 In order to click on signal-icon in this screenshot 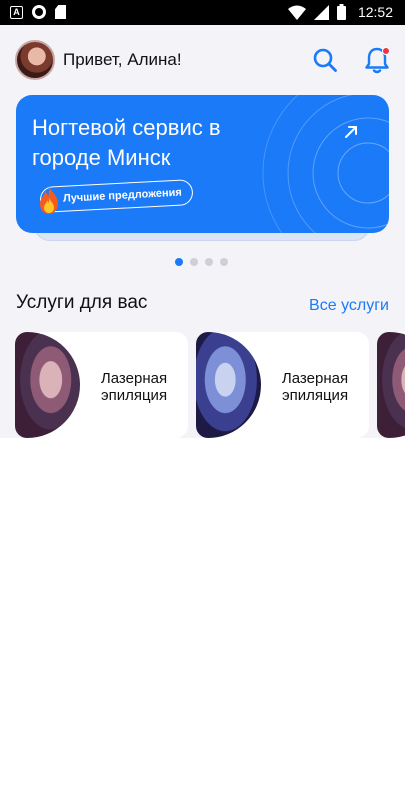, I will do `click(321, 12)`.